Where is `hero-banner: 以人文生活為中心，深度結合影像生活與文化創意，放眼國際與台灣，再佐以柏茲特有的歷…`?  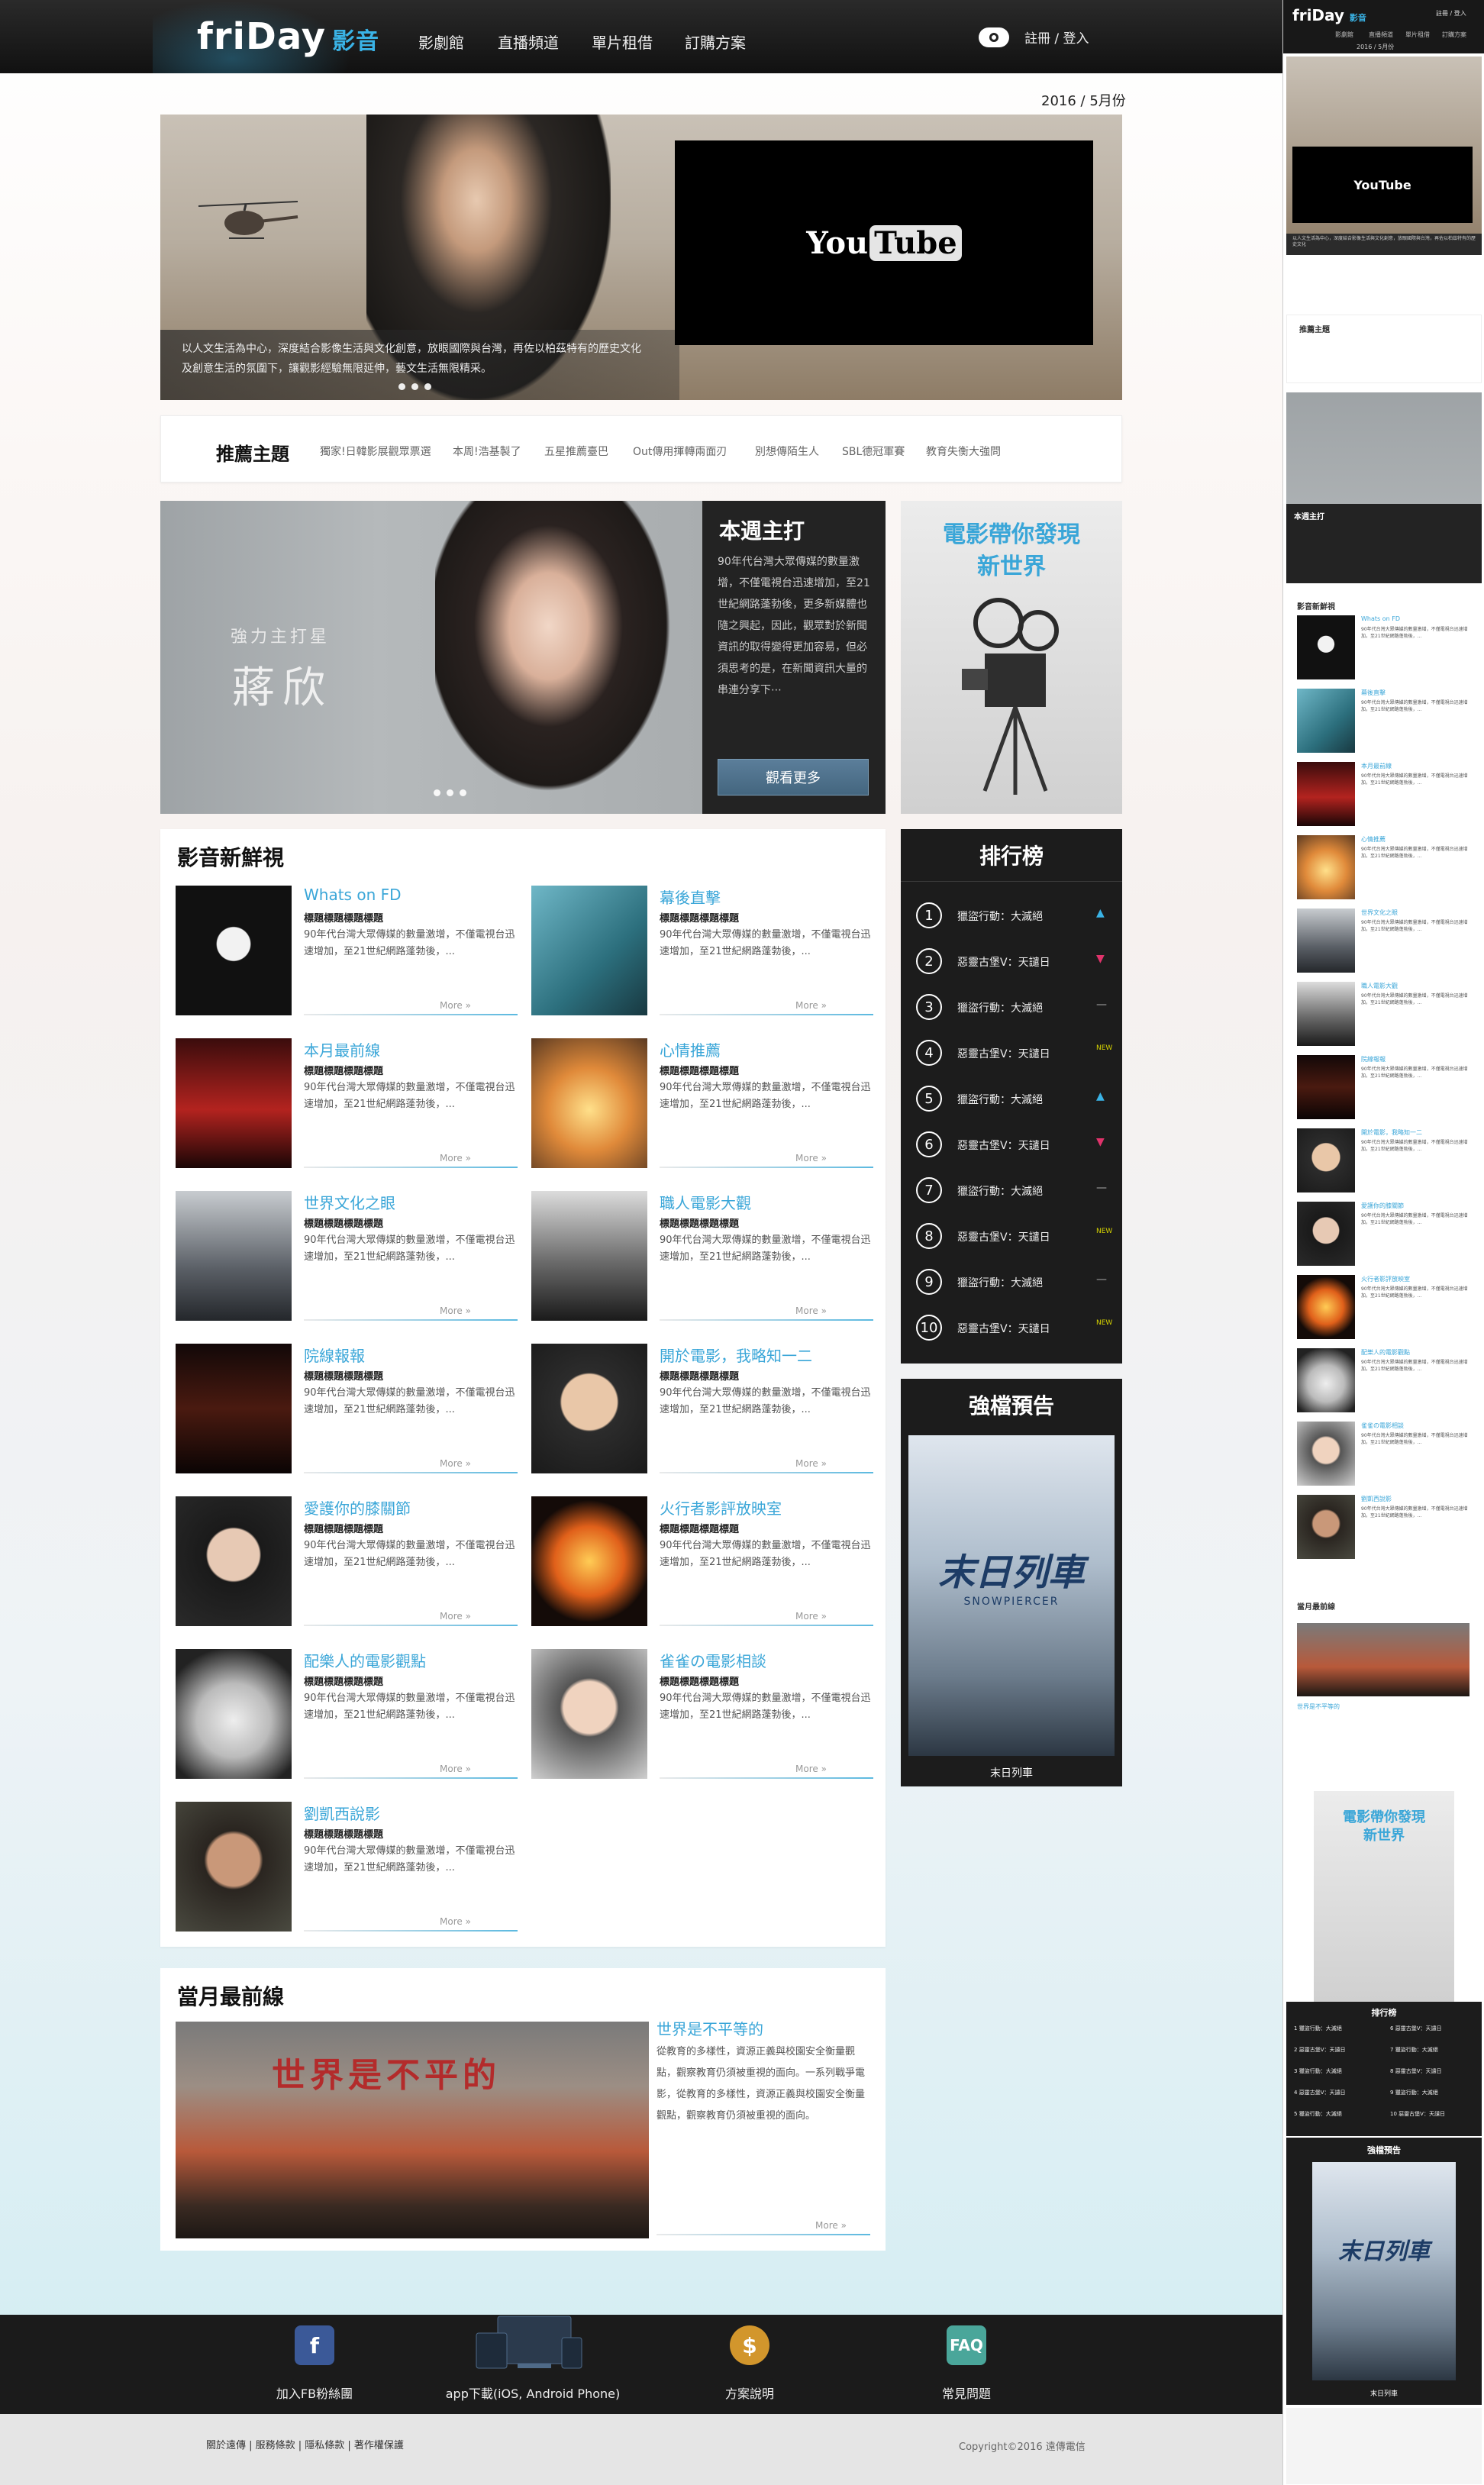
hero-banner: 以人文生活為中心，深度結合影像生活與文化創意，放眼國際與台灣，再佐以柏茲特有的歷… is located at coordinates (641, 257).